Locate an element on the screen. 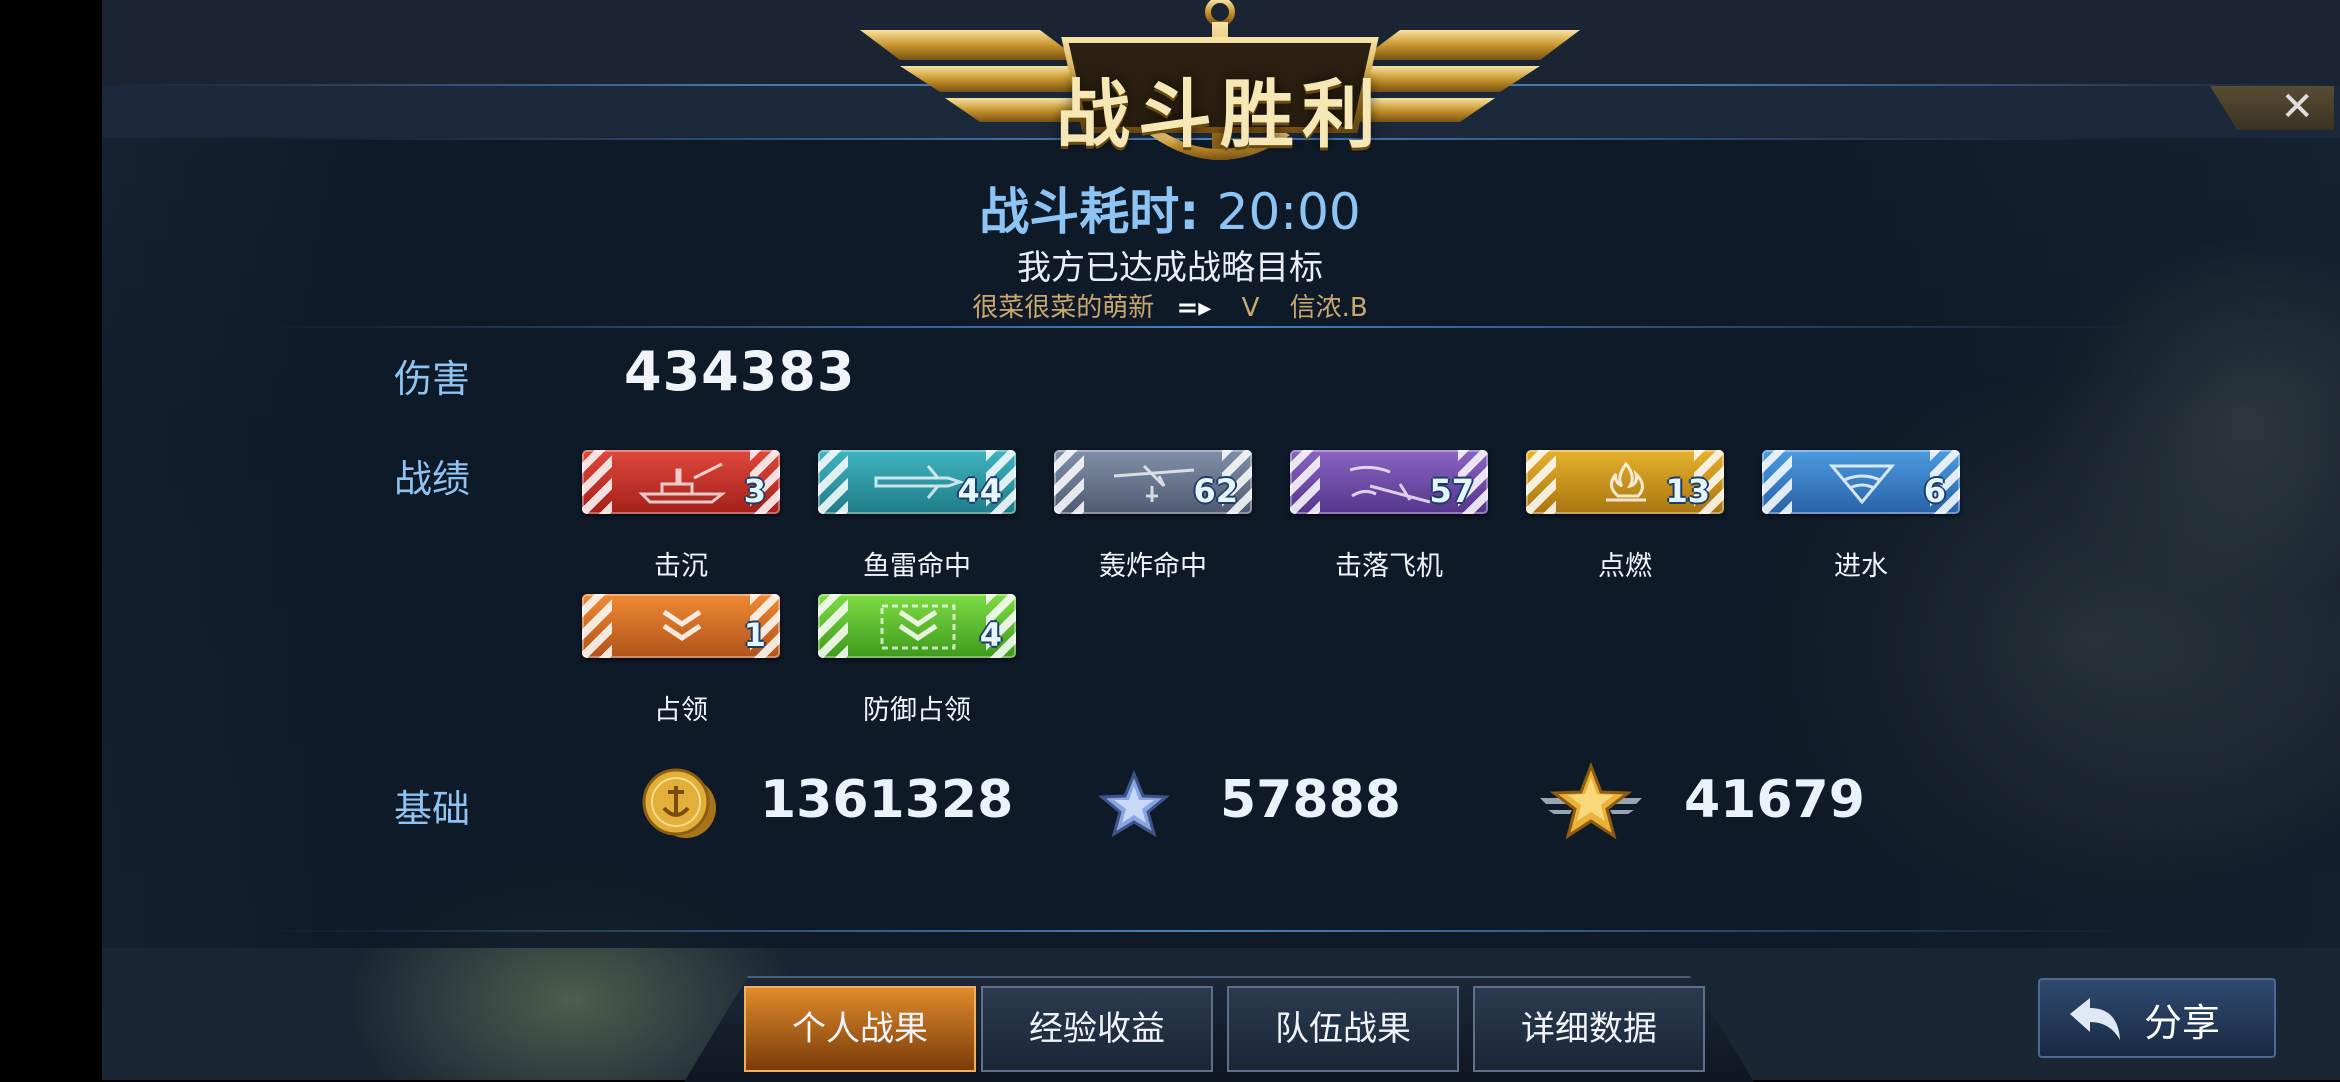 This screenshot has height=1082, width=2340. player-name: 很菜很菜的萌新 is located at coordinates (1063, 308).